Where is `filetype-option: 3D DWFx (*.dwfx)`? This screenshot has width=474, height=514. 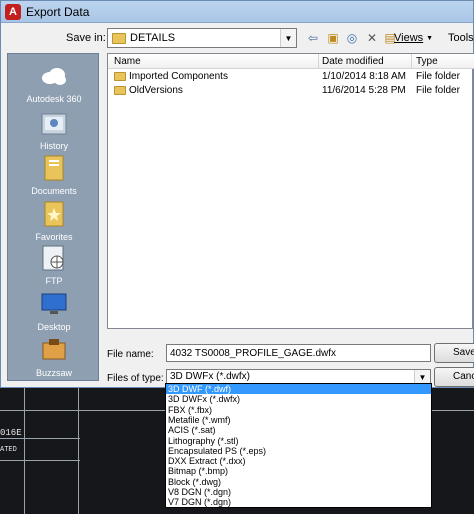
filetype-option: 3D DWFx (*.dwfx) is located at coordinates (298, 399).